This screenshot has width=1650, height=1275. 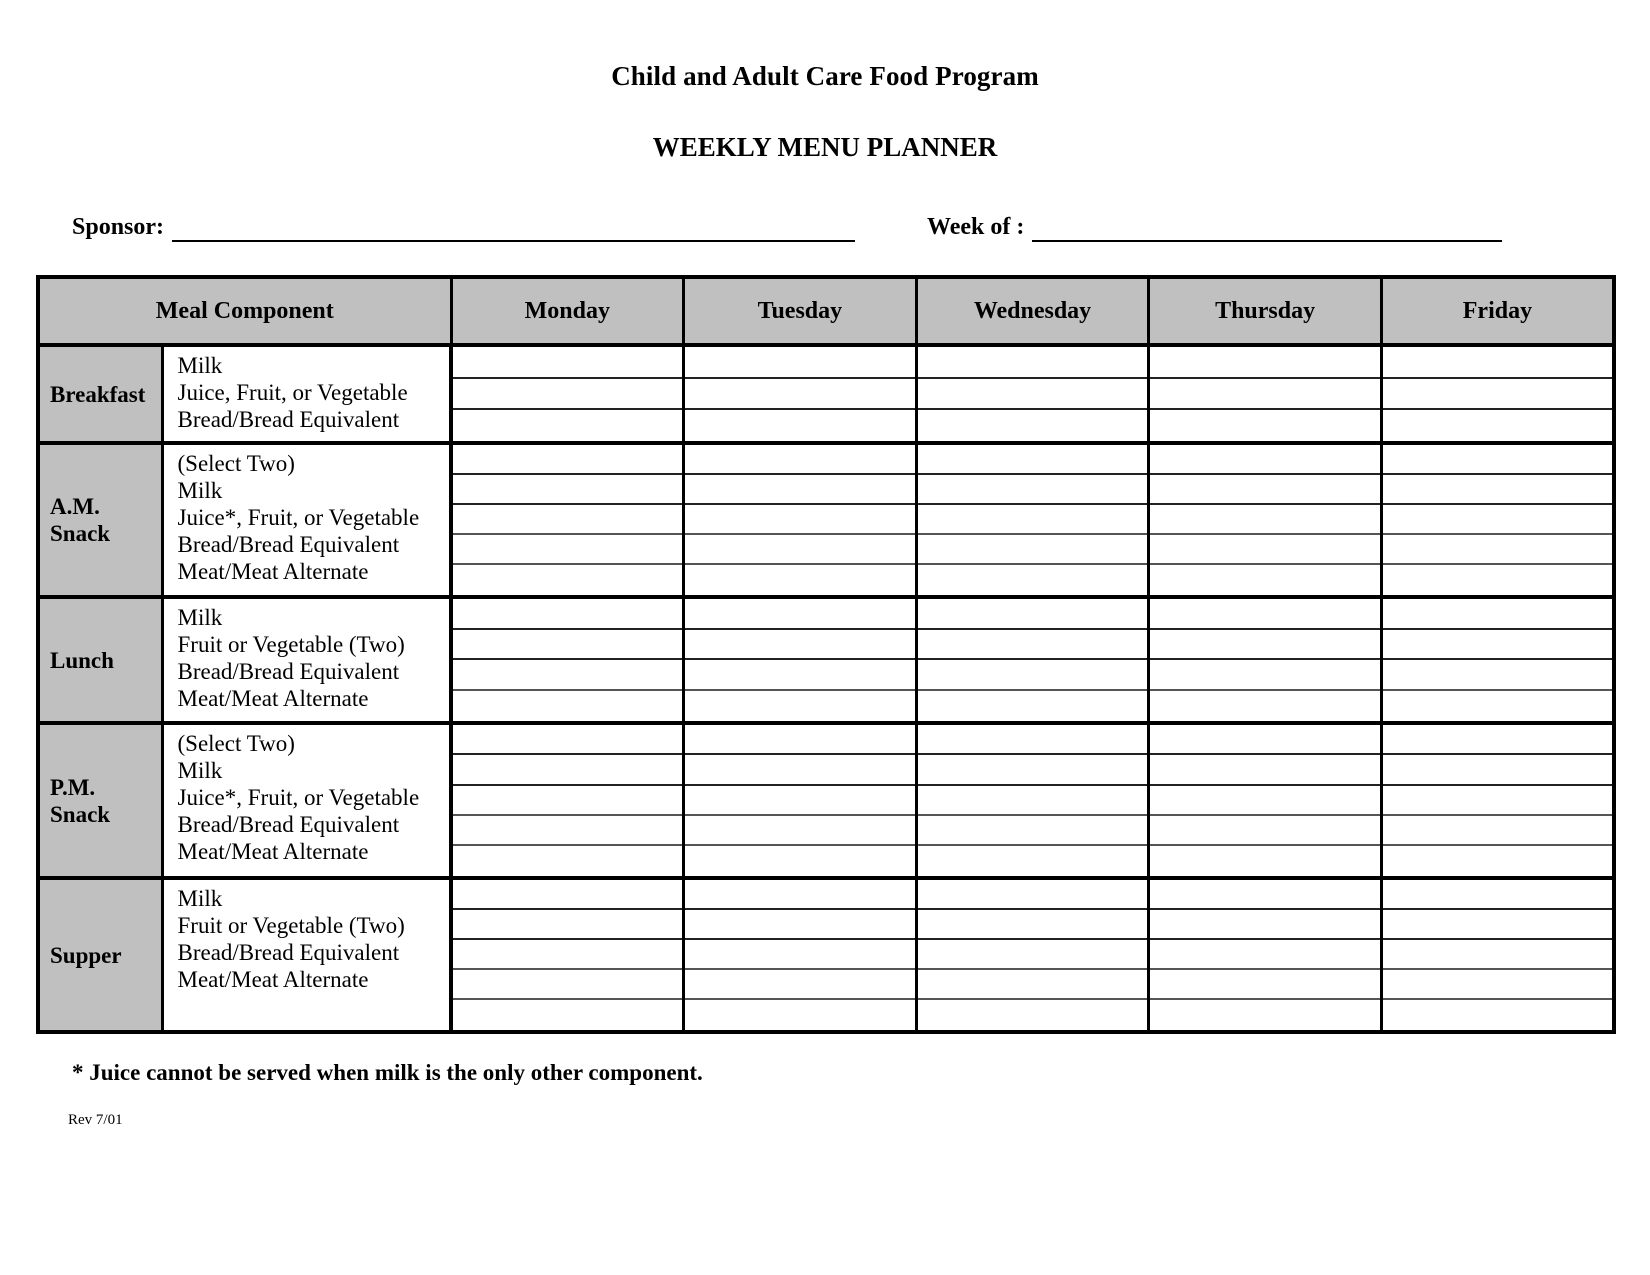 I want to click on week-of-input, so click(x=1267, y=232).